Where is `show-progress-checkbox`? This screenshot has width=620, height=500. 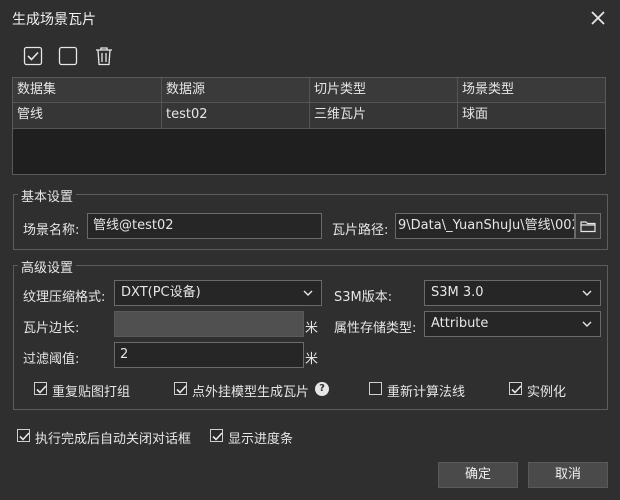
show-progress-checkbox is located at coordinates (216, 435).